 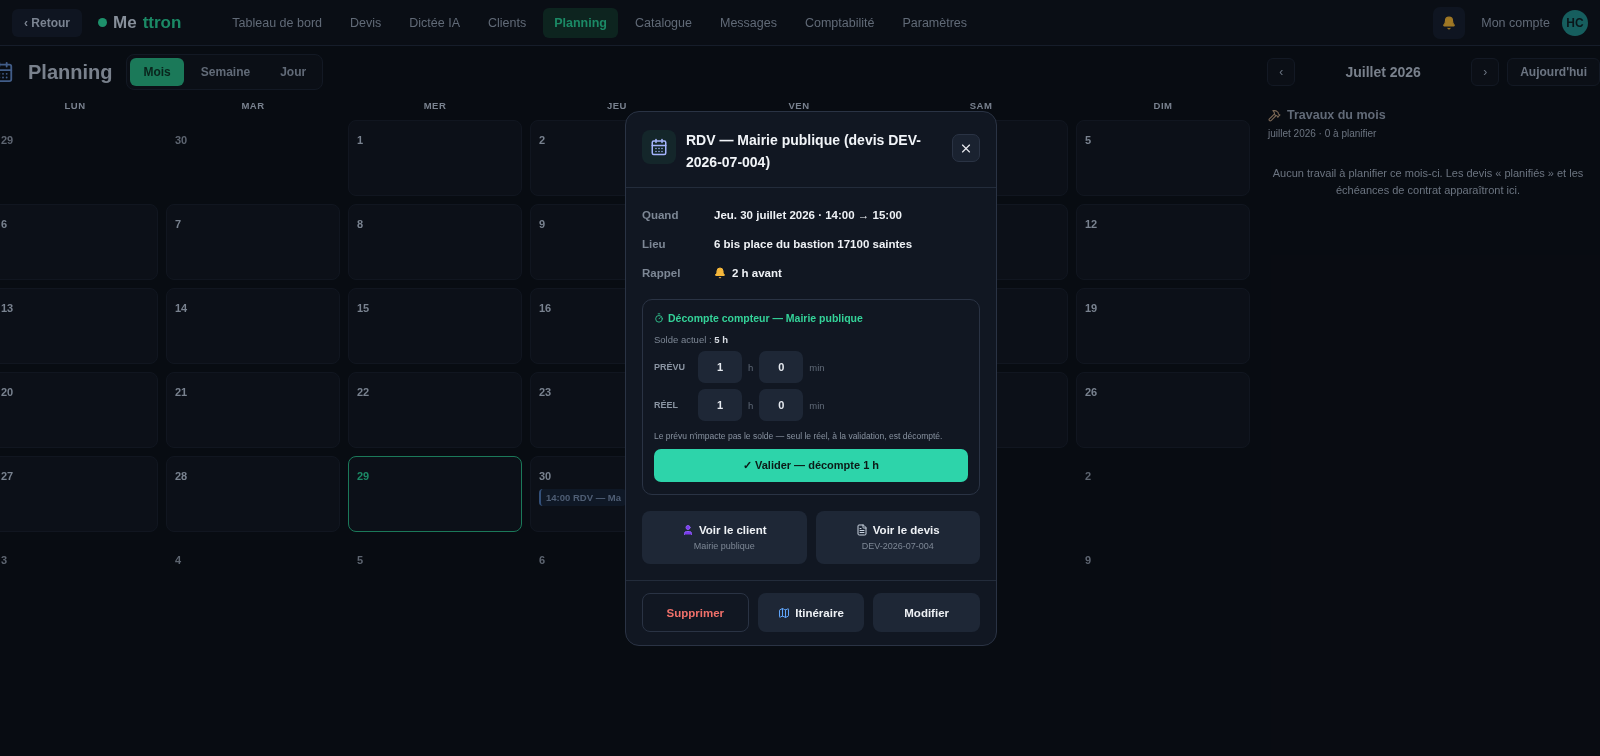 What do you see at coordinates (1383, 72) in the screenshot?
I see `month-title: Juillet 2026` at bounding box center [1383, 72].